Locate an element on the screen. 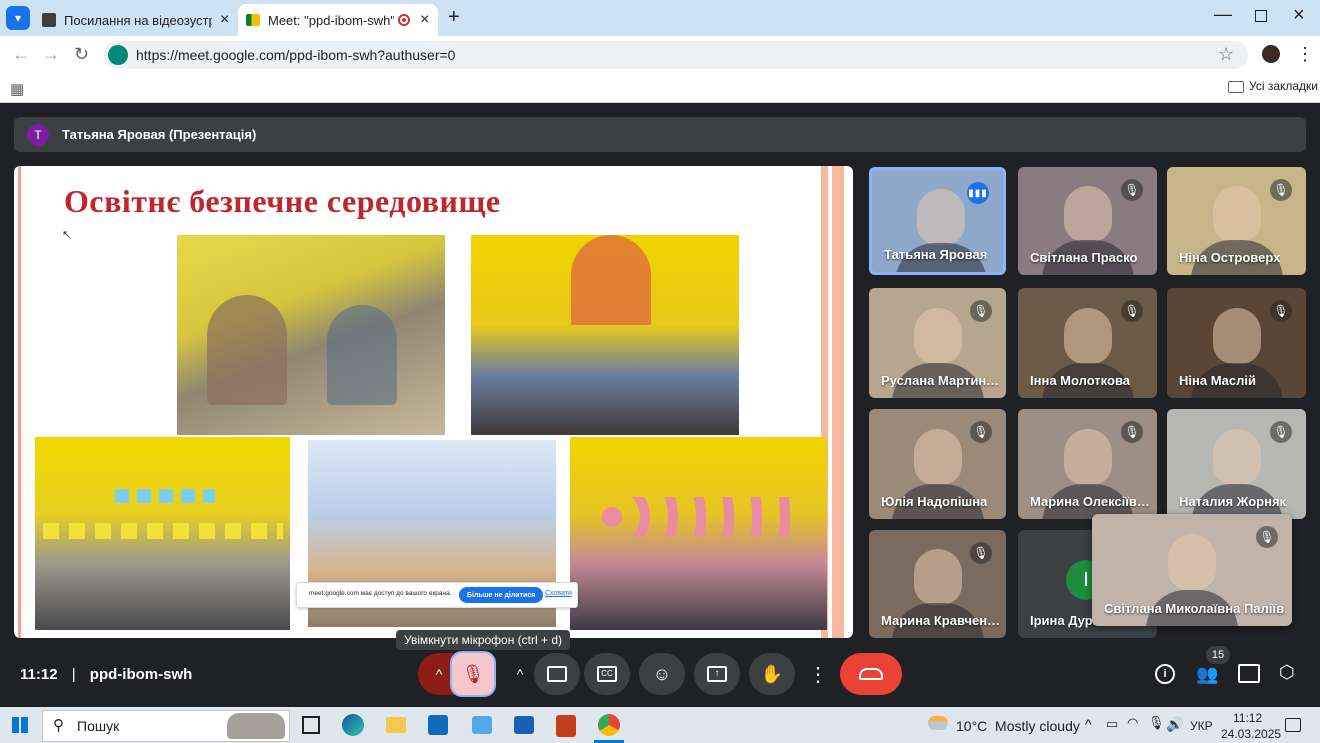 This screenshot has width=1320, height=743. recording-icon is located at coordinates (404, 20).